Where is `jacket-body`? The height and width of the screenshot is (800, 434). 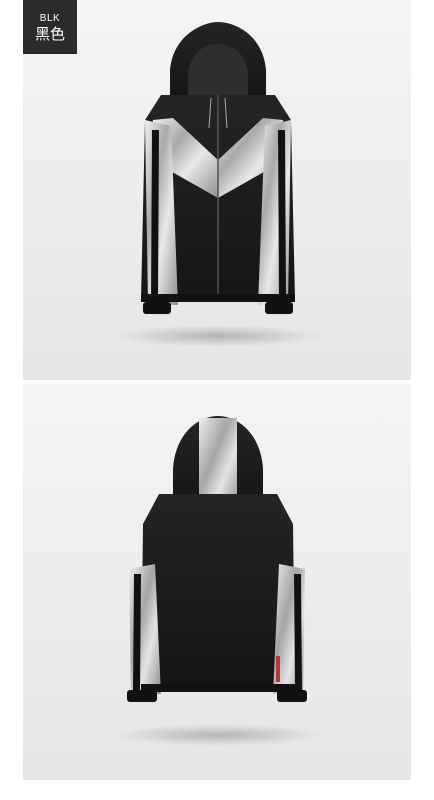
jacket-body is located at coordinates (218, 591).